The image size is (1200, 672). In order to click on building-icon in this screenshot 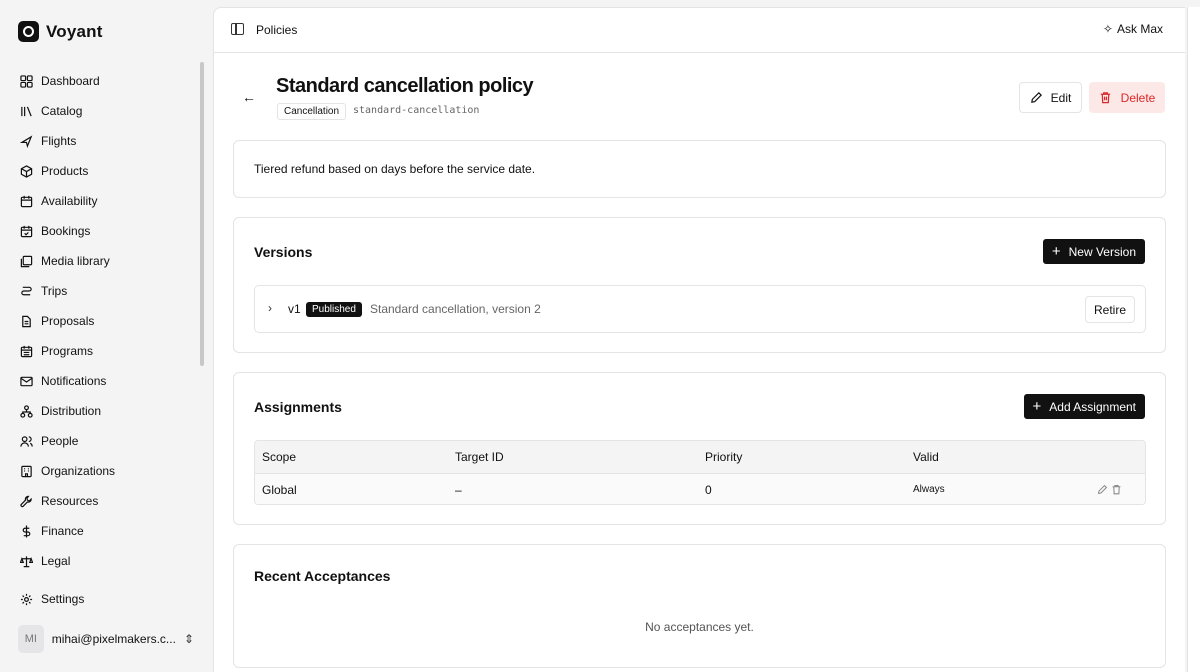, I will do `click(26, 471)`.